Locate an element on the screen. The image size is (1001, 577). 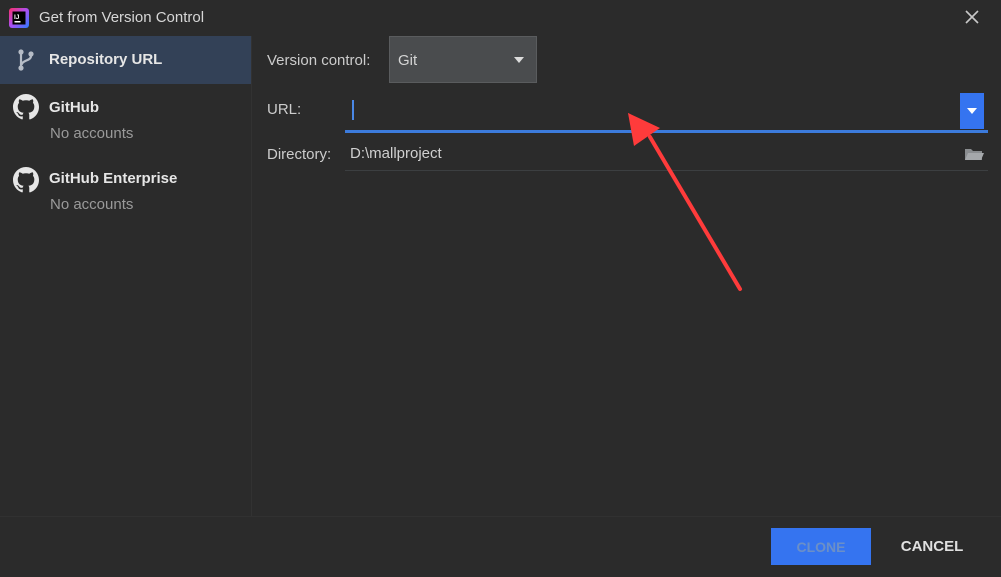
url-field is located at coordinates (666, 113).